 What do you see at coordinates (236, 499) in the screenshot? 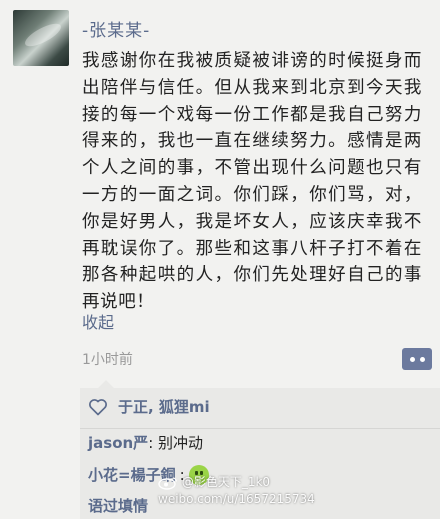
I see `watermark-url: weibo.com/u/1657215734` at bounding box center [236, 499].